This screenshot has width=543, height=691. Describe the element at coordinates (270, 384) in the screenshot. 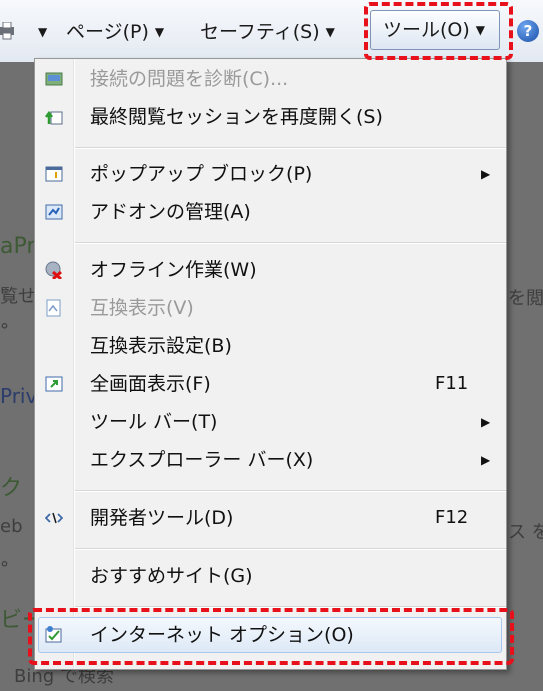

I see `menu-item-fullscreen: 全画面表示(F) F11` at that location.